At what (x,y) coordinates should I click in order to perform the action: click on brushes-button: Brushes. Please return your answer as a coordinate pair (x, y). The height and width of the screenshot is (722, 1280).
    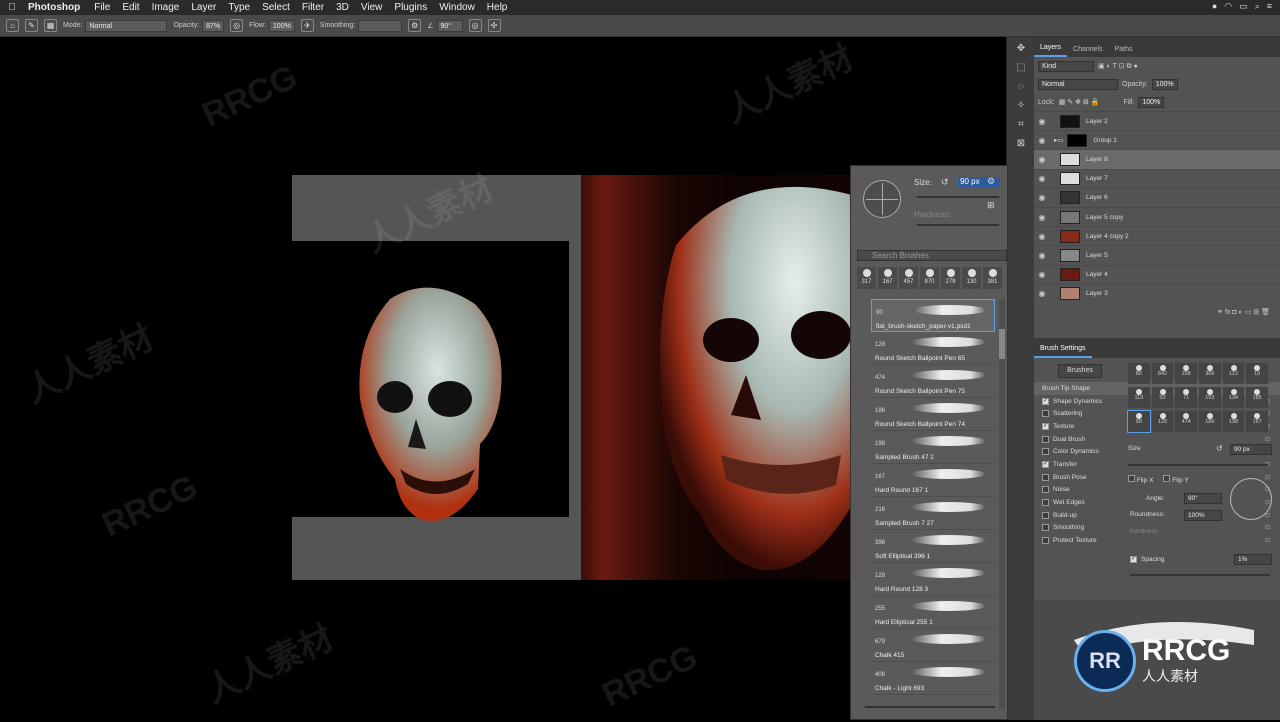
    Looking at the image, I should click on (1080, 371).